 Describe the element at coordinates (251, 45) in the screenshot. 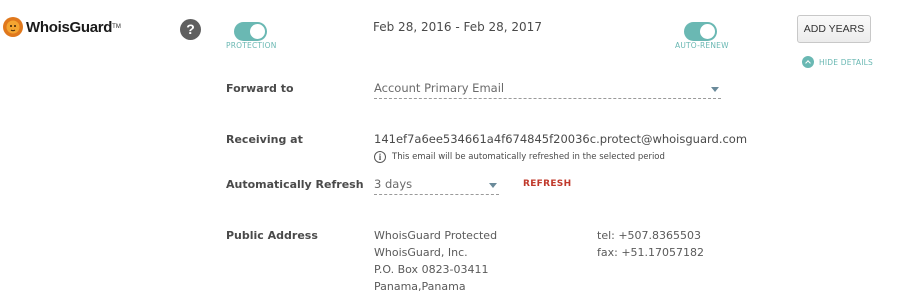

I see `protection-label: PROTECTION` at that location.